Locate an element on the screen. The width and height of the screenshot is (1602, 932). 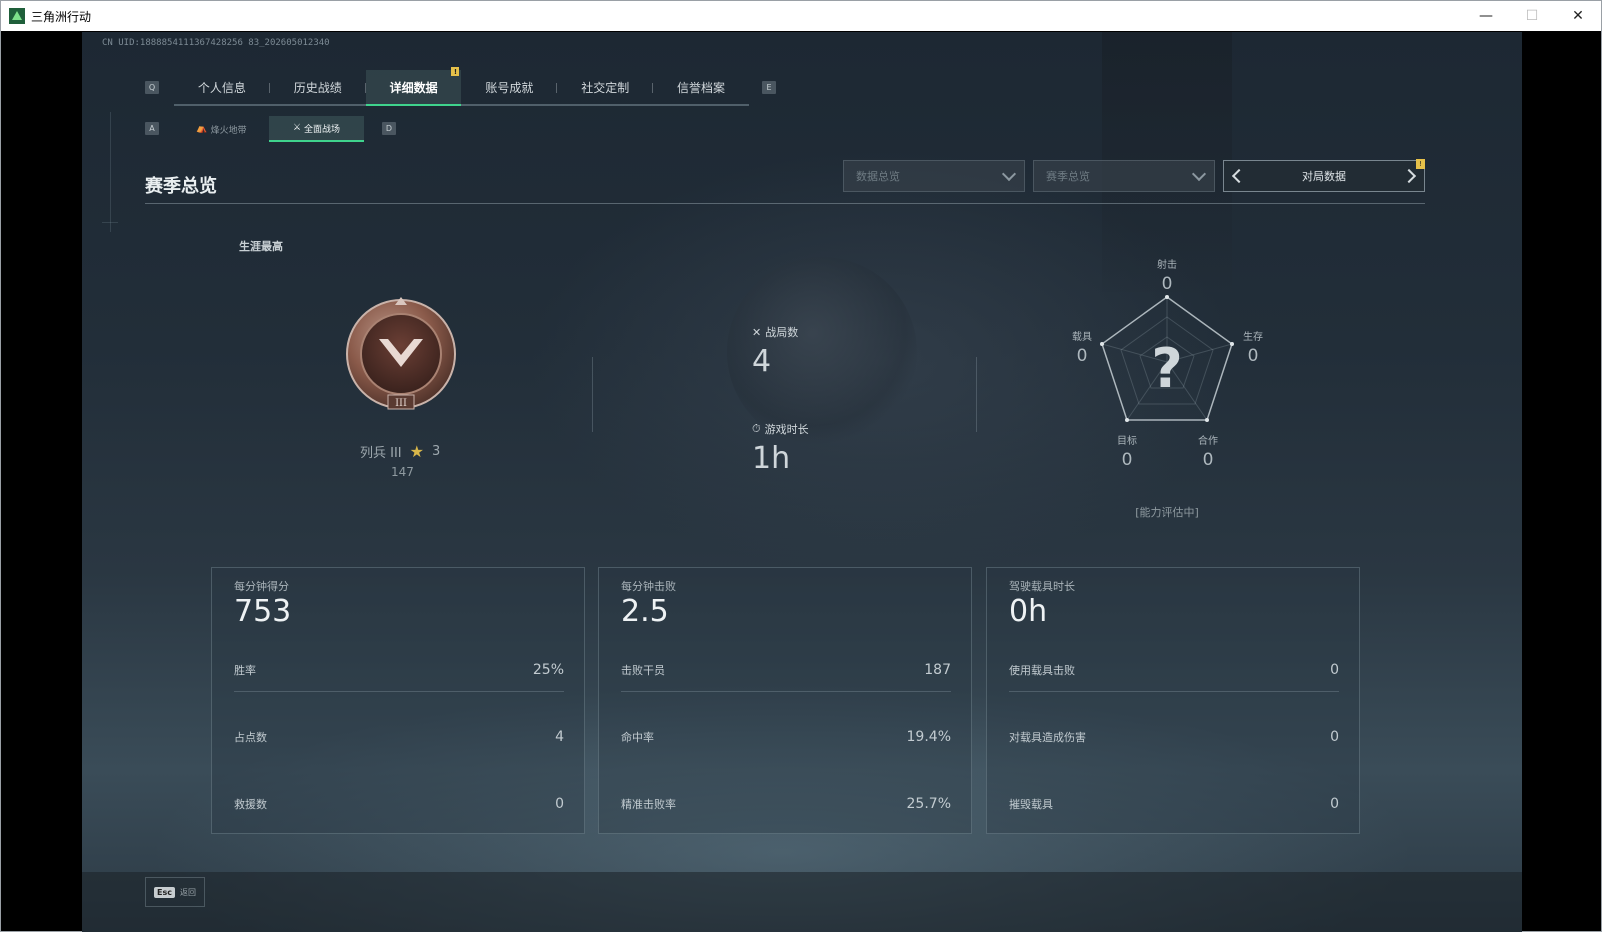
tab-label: 社交定制 is located at coordinates (605, 87).